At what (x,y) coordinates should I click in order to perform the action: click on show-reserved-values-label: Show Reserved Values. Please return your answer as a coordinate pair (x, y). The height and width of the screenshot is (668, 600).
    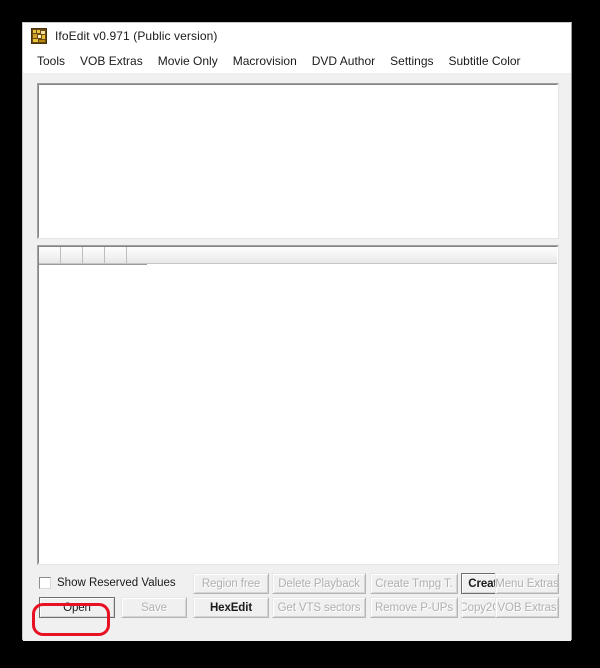
    Looking at the image, I should click on (116, 583).